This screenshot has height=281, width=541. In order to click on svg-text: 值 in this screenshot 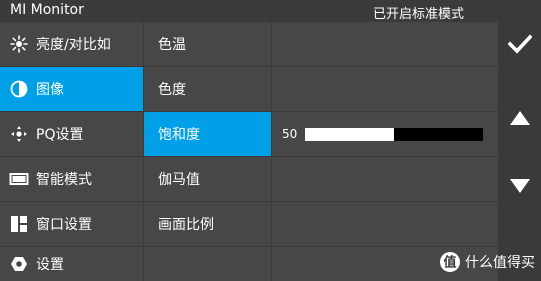, I will do `click(449, 263)`.